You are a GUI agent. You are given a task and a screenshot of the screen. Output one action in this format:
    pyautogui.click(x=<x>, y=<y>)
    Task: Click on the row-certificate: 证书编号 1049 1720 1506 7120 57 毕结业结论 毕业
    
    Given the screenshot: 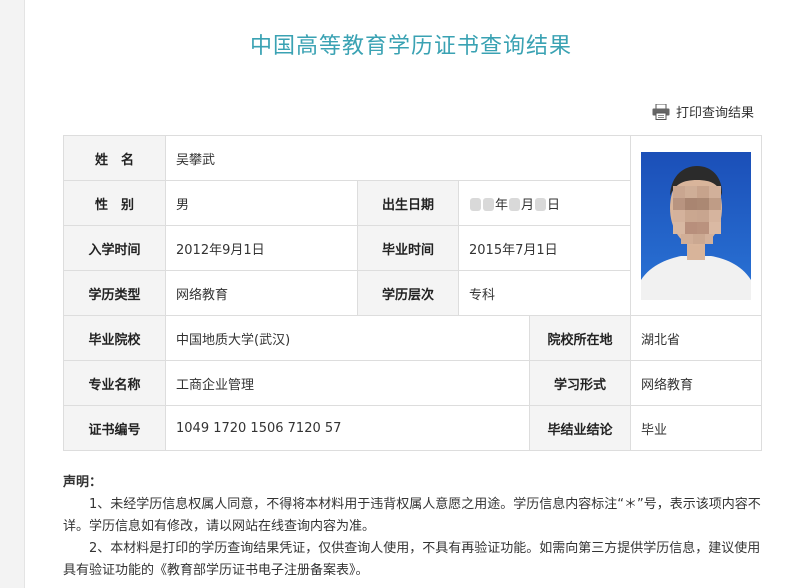 What is the action you would take?
    pyautogui.click(x=412, y=428)
    